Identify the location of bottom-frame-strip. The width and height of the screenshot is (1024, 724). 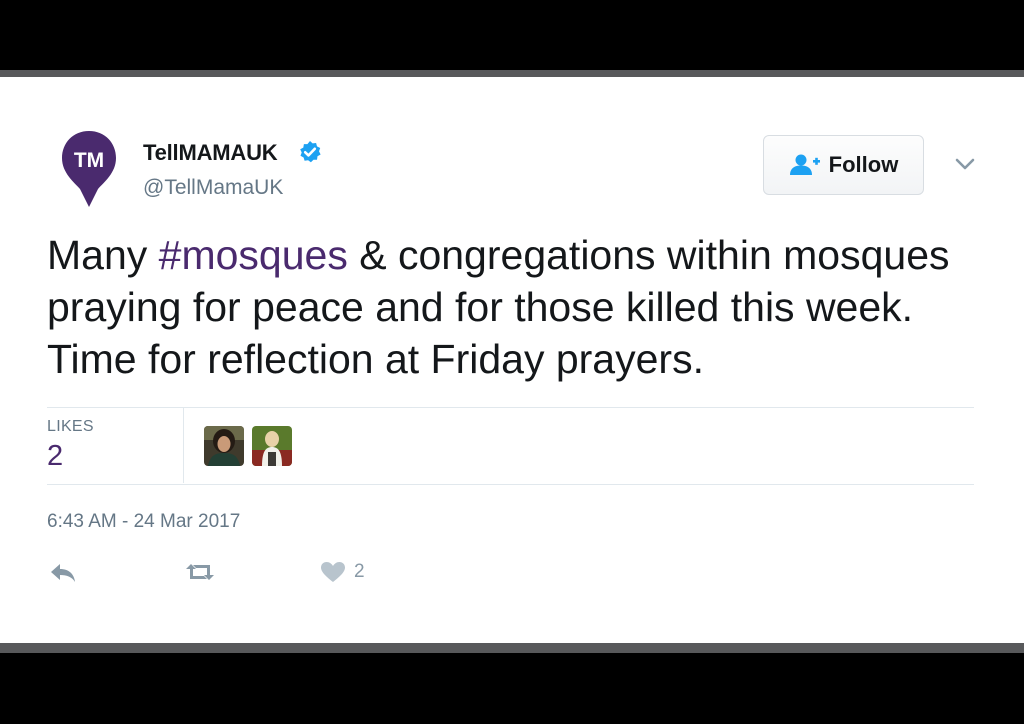
(512, 648).